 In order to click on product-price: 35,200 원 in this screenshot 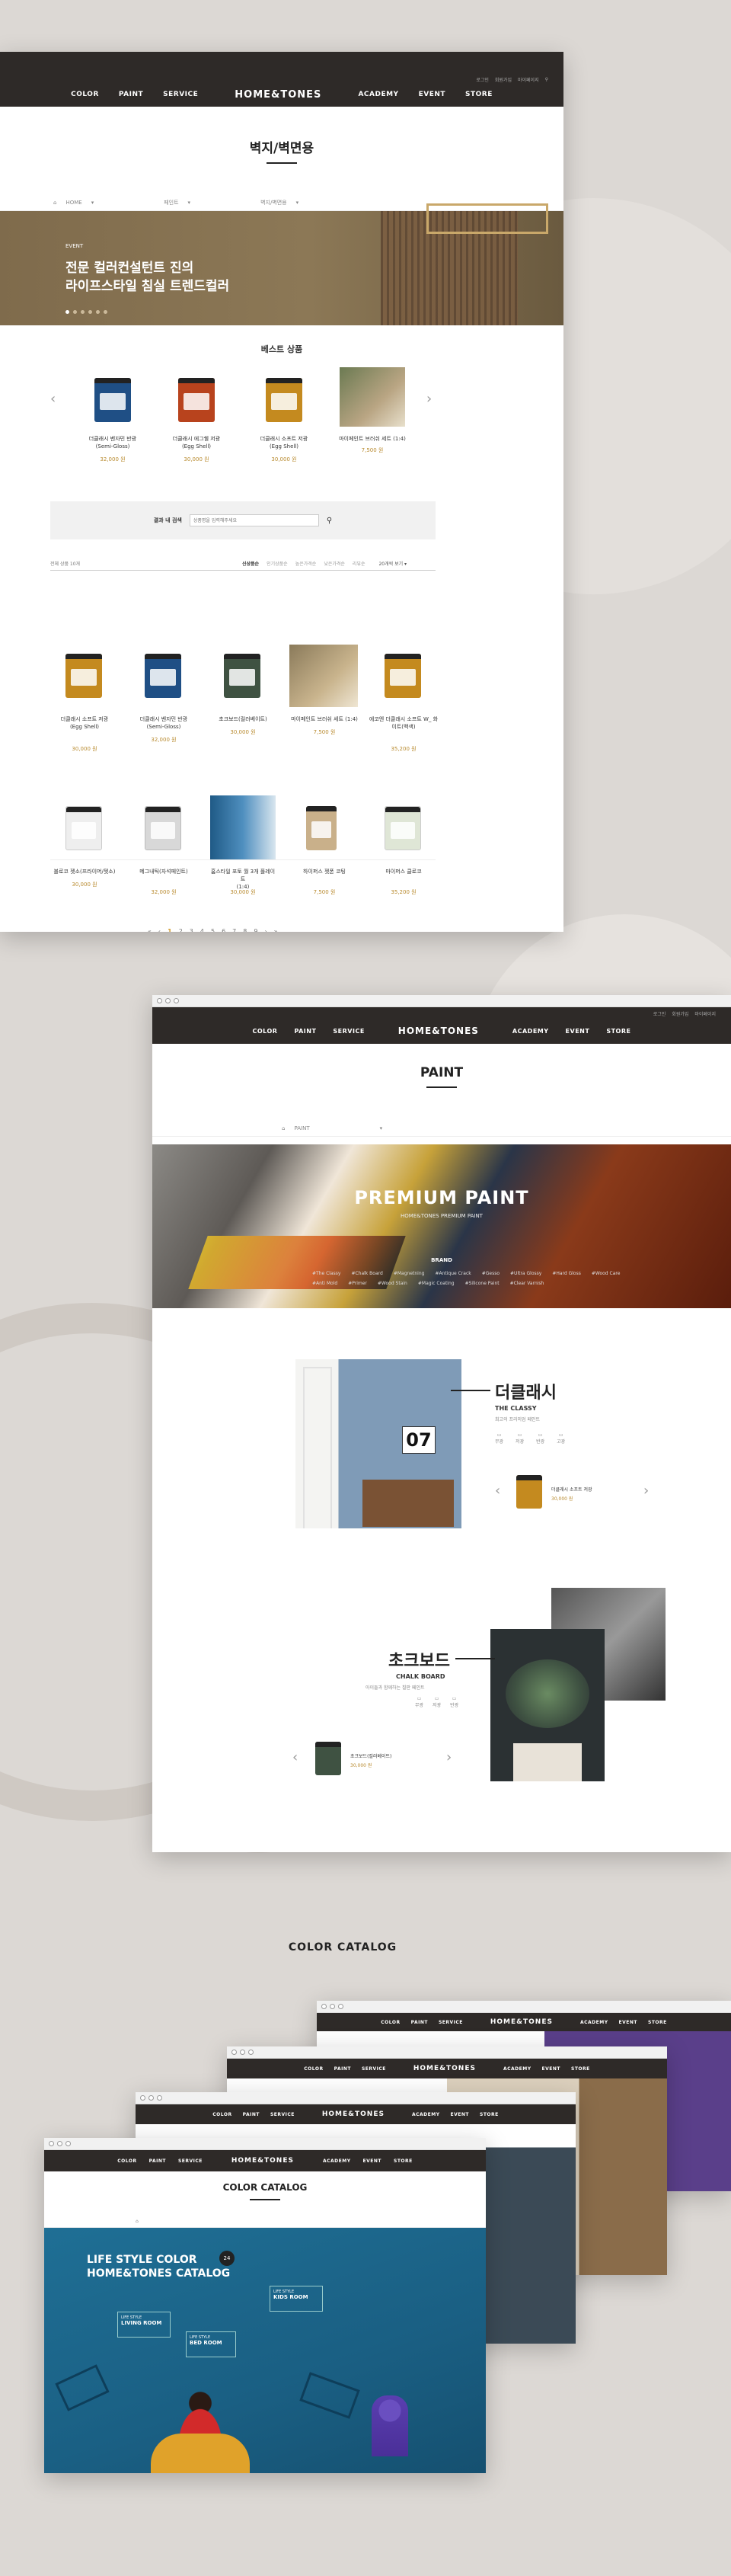, I will do `click(404, 892)`.